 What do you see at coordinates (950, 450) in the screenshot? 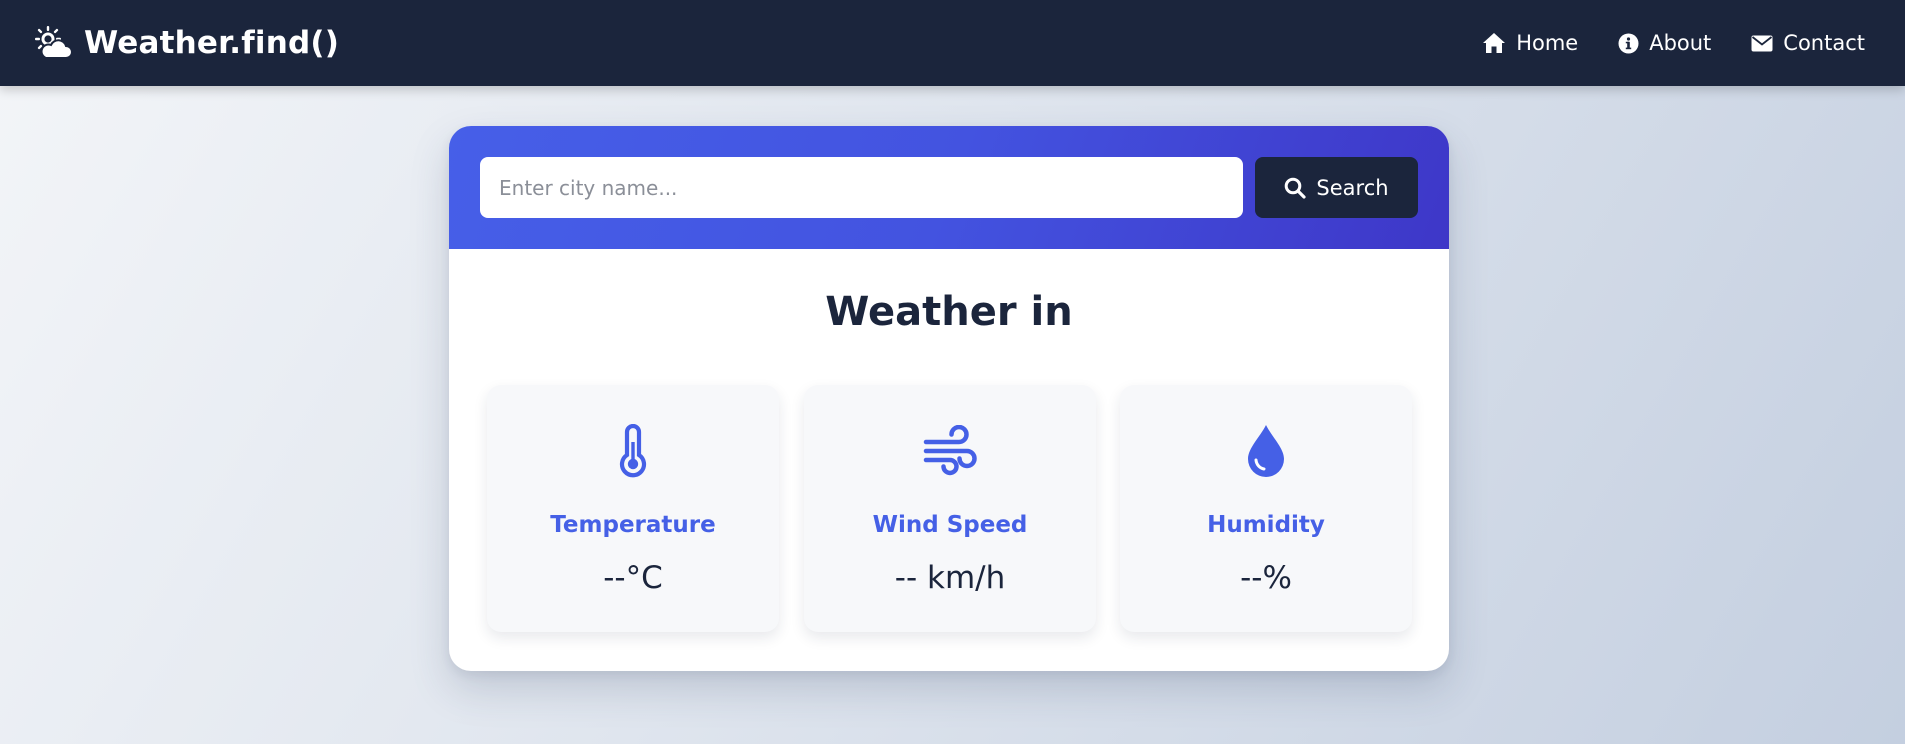
I see `wind-icon` at bounding box center [950, 450].